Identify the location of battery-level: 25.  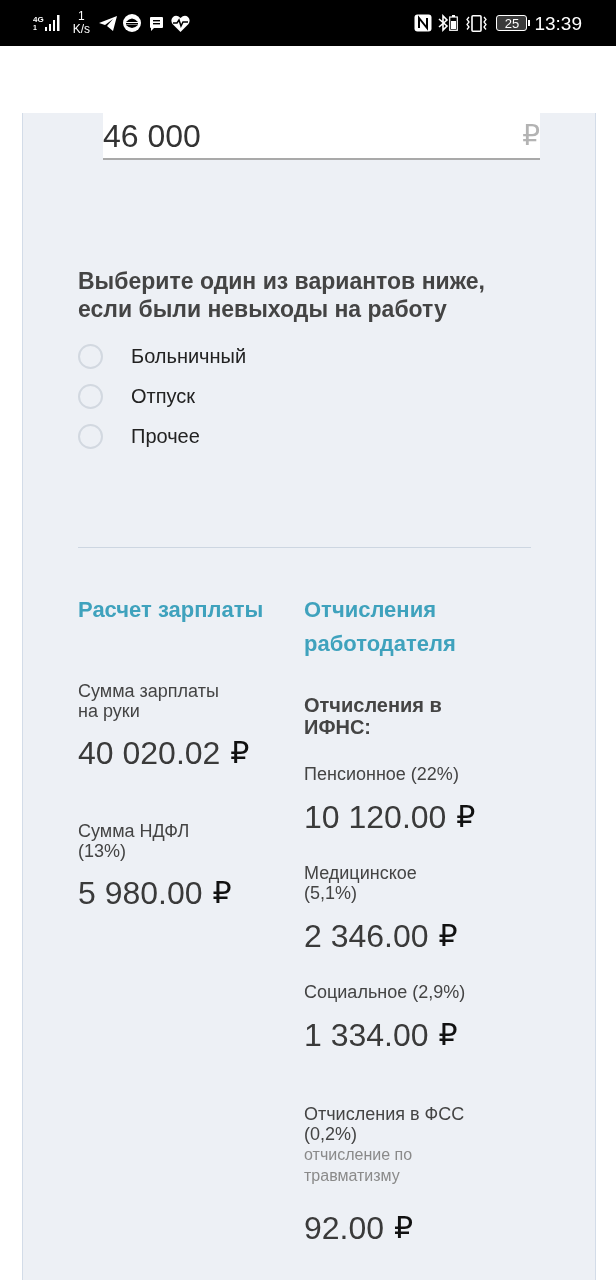
(512, 23).